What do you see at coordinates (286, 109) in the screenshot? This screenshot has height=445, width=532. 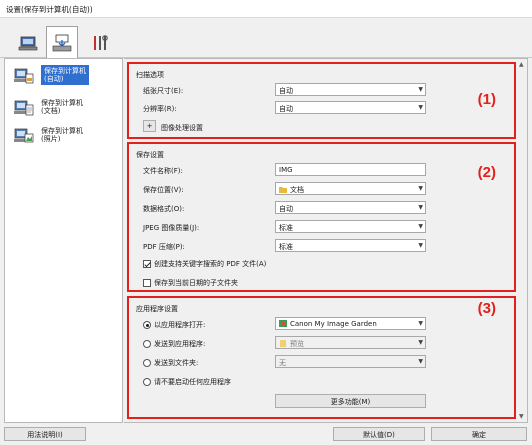 I see `resolution-value: 自动` at bounding box center [286, 109].